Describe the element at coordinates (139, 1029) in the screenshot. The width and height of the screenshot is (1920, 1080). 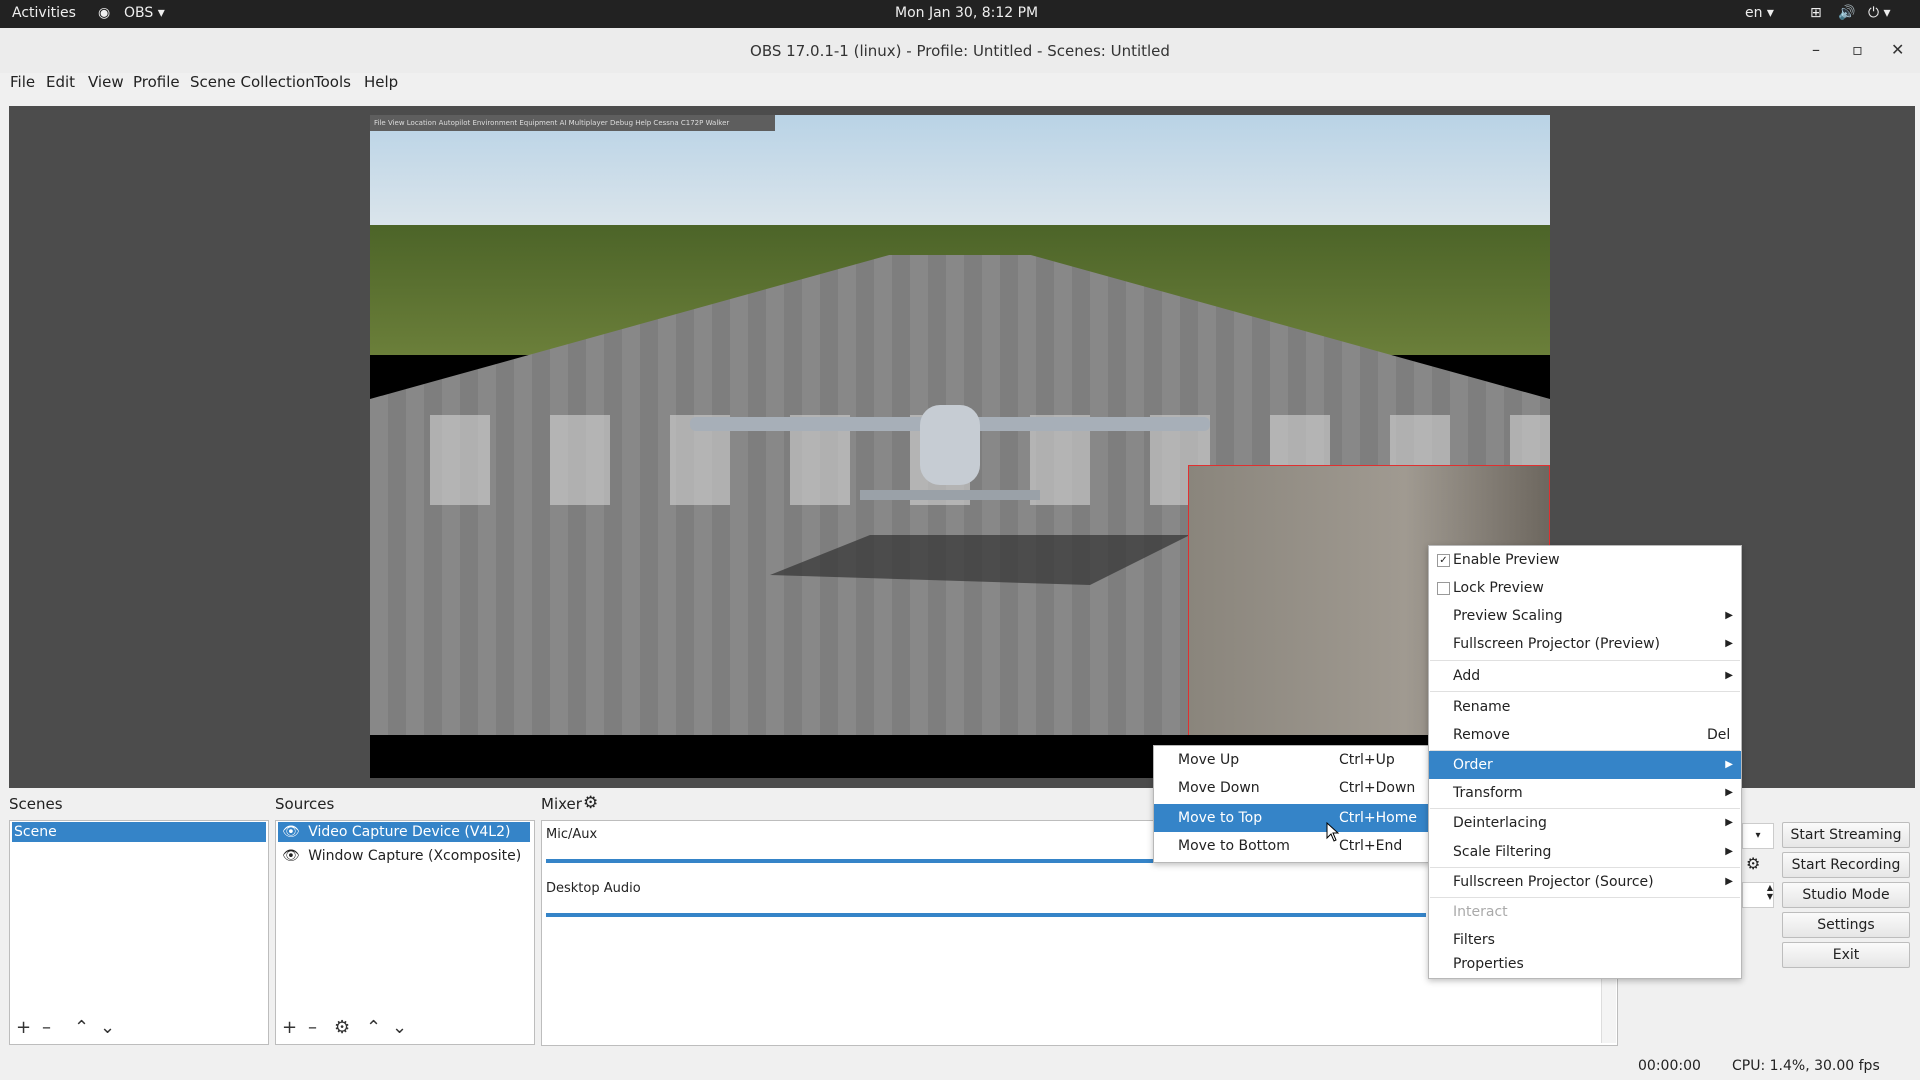
I see `scenes-toolbar: + – ⌃ ⌄` at that location.